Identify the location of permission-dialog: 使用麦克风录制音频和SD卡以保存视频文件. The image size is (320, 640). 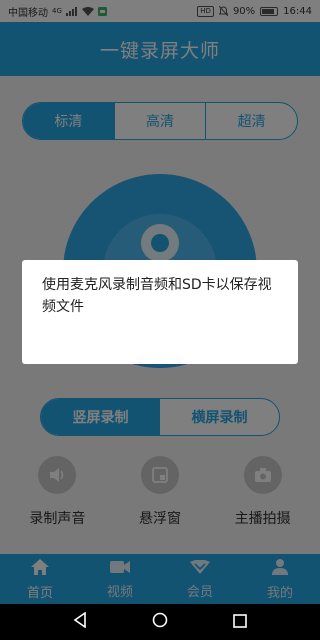
(160, 312).